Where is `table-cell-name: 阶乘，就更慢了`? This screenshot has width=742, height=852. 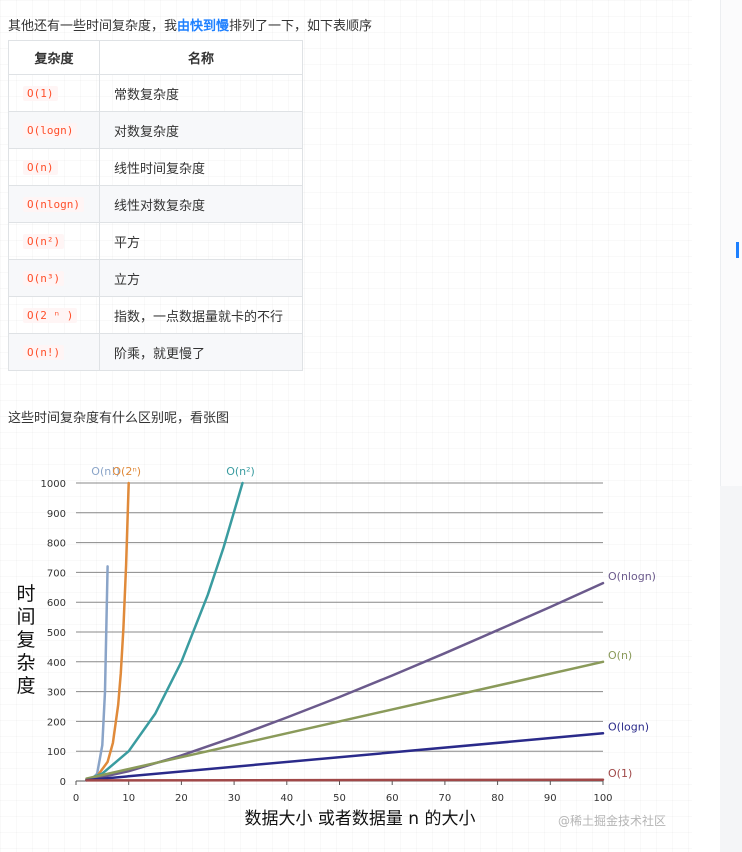
table-cell-name: 阶乘，就更慢了 is located at coordinates (201, 352).